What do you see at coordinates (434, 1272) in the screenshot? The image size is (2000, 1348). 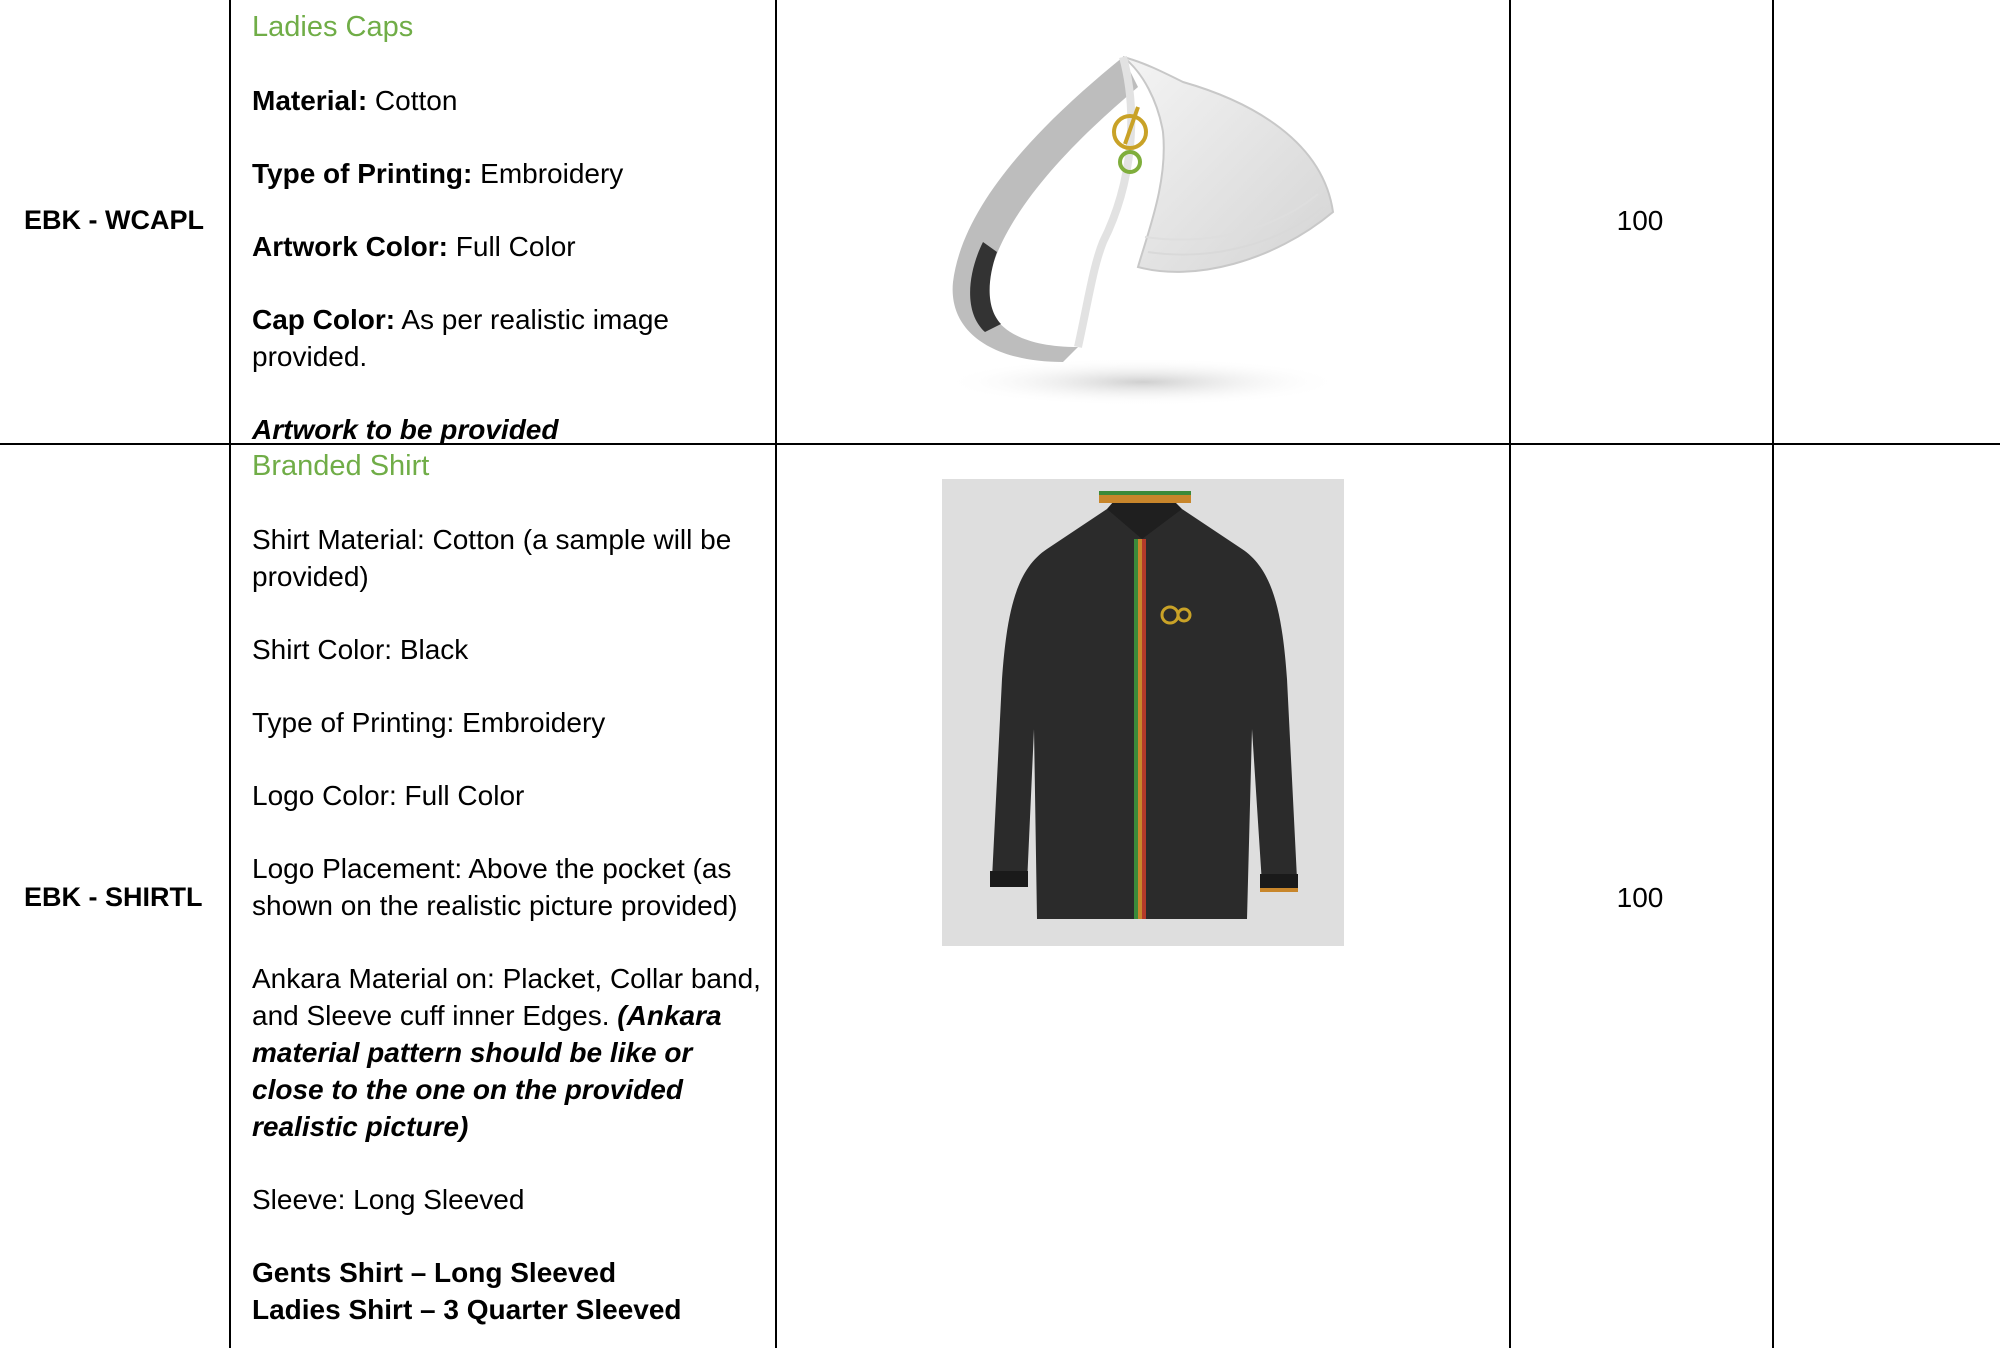 I see `gents-shirt-line: Gents Shirt – Long Sleeved` at bounding box center [434, 1272].